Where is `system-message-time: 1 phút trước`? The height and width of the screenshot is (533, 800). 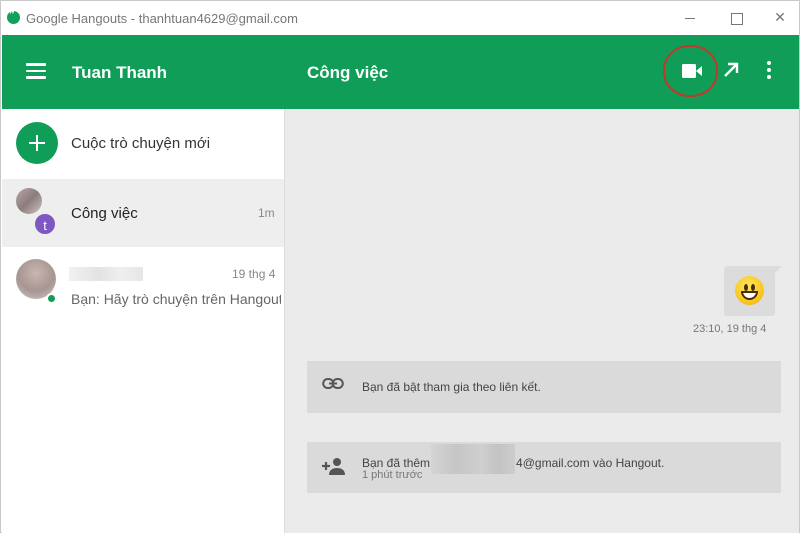
system-message-time: 1 phút trước is located at coordinates (392, 475).